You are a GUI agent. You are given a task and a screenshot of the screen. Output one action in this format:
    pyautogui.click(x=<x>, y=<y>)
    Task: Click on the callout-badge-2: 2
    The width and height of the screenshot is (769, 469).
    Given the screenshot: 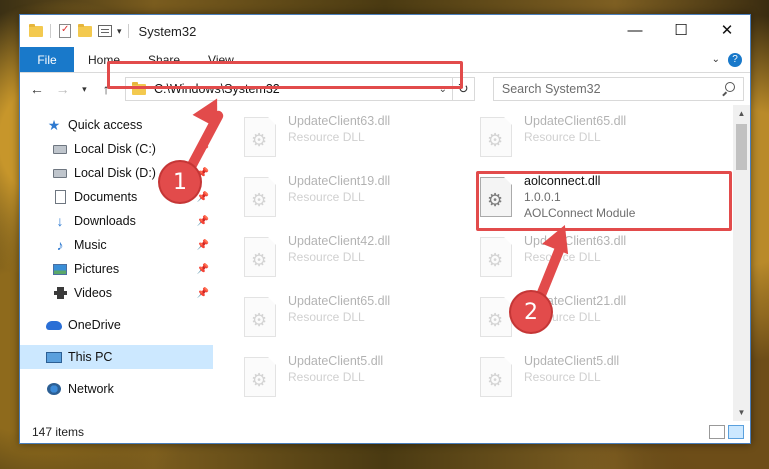 What is the action you would take?
    pyautogui.click(x=531, y=312)
    